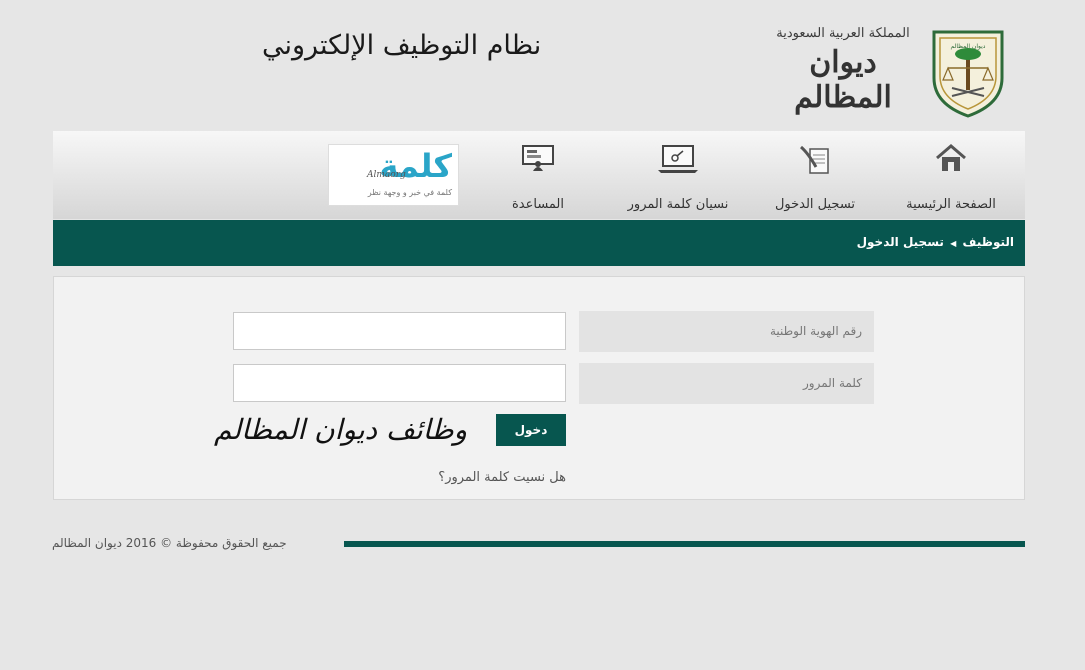 The height and width of the screenshot is (670, 1085). I want to click on ad-slogan: كلمة في خبر و وجهة نظر, so click(409, 192).